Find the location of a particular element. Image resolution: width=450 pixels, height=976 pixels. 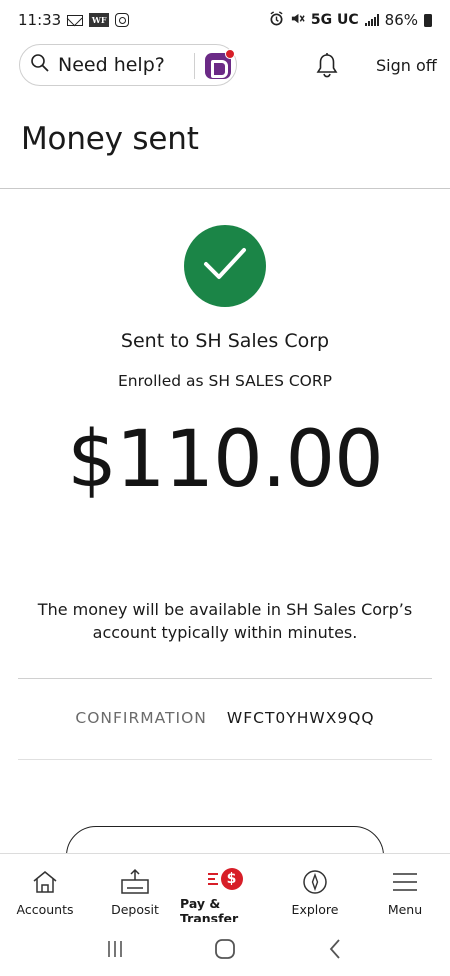

battery-level: 86% is located at coordinates (401, 20).